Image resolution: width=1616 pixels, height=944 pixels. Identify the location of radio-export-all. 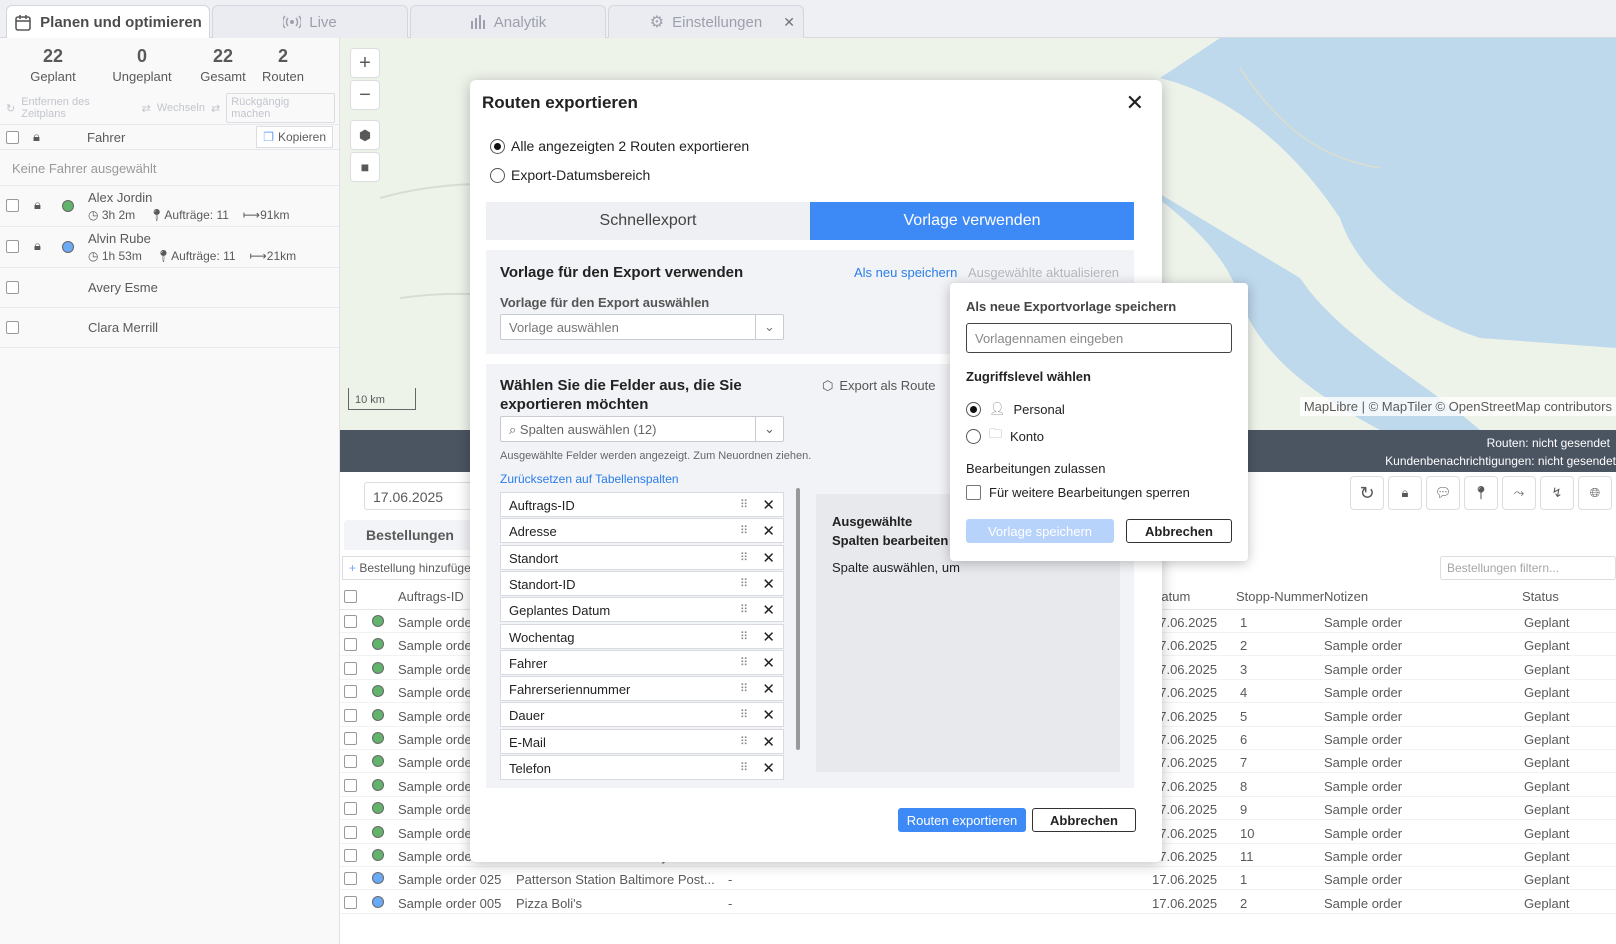
(497, 146).